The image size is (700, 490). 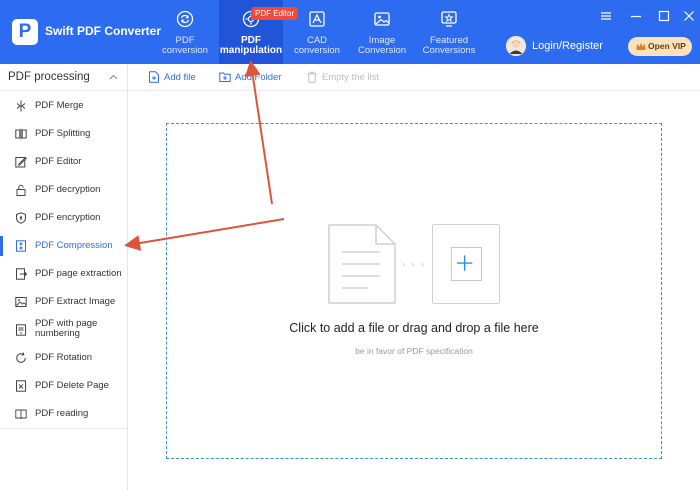 What do you see at coordinates (21, 162) in the screenshot?
I see `edit-icon` at bounding box center [21, 162].